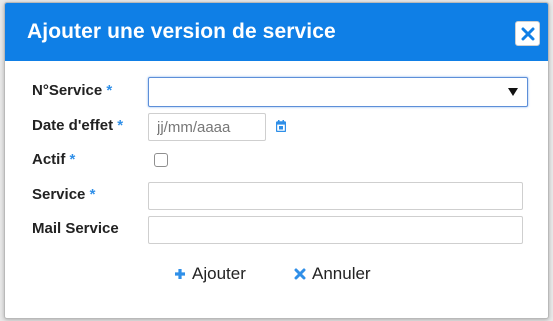 This screenshot has width=553, height=321. Describe the element at coordinates (281, 126) in the screenshot. I see `calendar-icon` at that location.